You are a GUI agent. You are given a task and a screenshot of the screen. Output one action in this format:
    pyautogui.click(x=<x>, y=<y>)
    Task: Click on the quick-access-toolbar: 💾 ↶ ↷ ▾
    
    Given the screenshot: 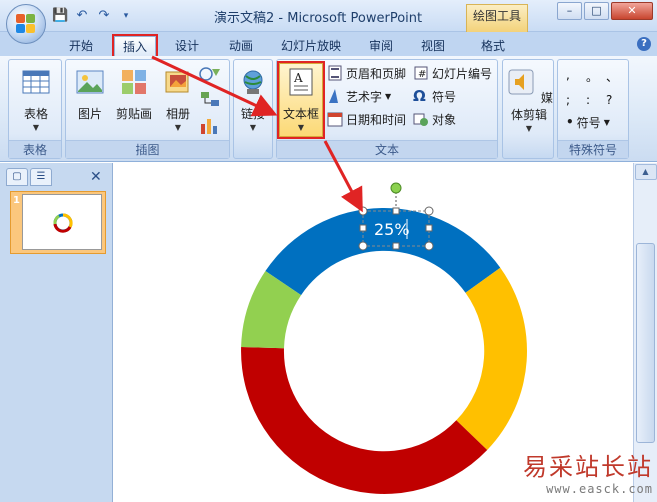 What is the action you would take?
    pyautogui.click(x=93, y=16)
    